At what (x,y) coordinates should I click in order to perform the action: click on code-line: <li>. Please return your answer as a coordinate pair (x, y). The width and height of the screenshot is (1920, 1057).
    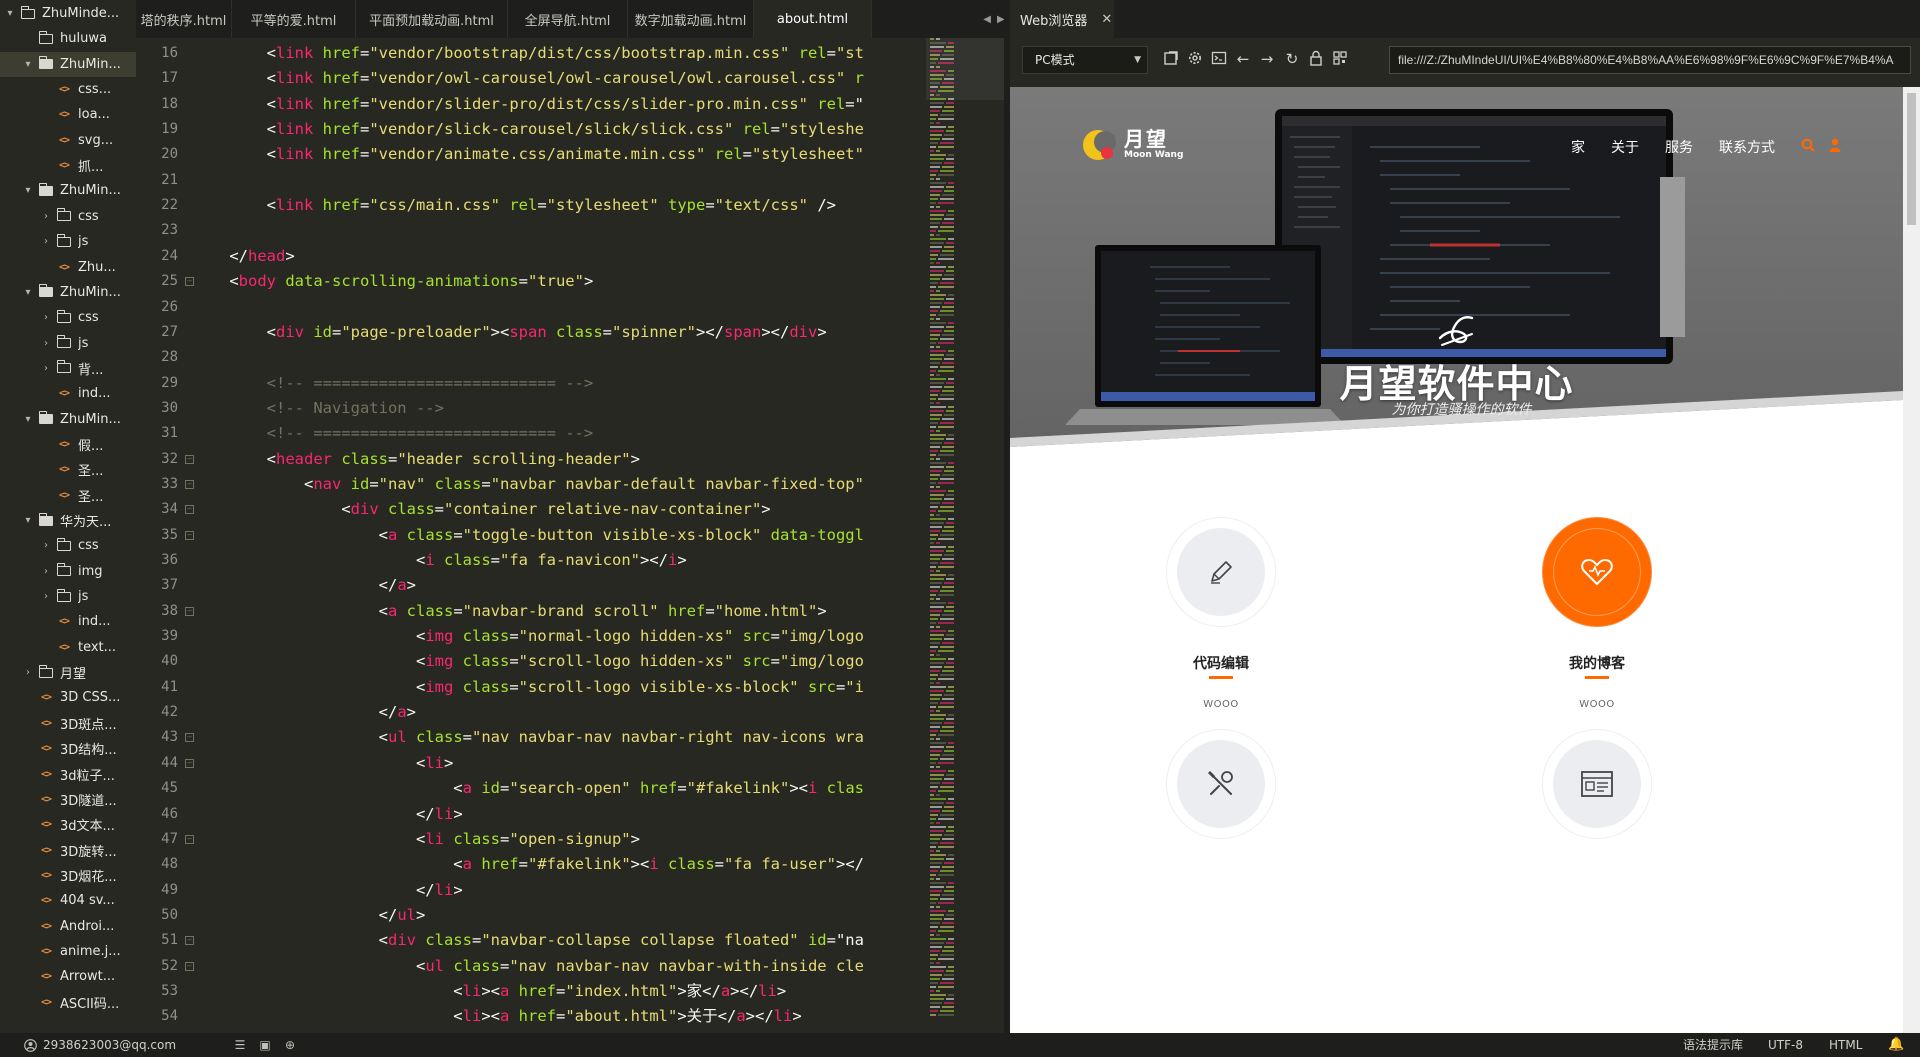
    Looking at the image, I should click on (322, 763).